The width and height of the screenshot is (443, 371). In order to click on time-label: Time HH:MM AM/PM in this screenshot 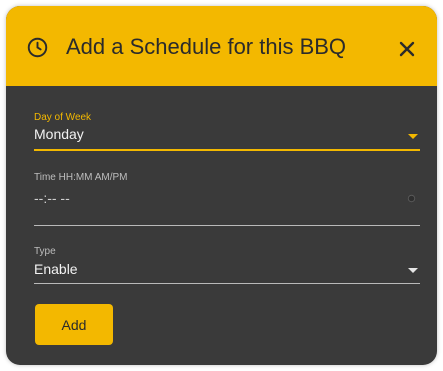, I will do `click(81, 177)`.